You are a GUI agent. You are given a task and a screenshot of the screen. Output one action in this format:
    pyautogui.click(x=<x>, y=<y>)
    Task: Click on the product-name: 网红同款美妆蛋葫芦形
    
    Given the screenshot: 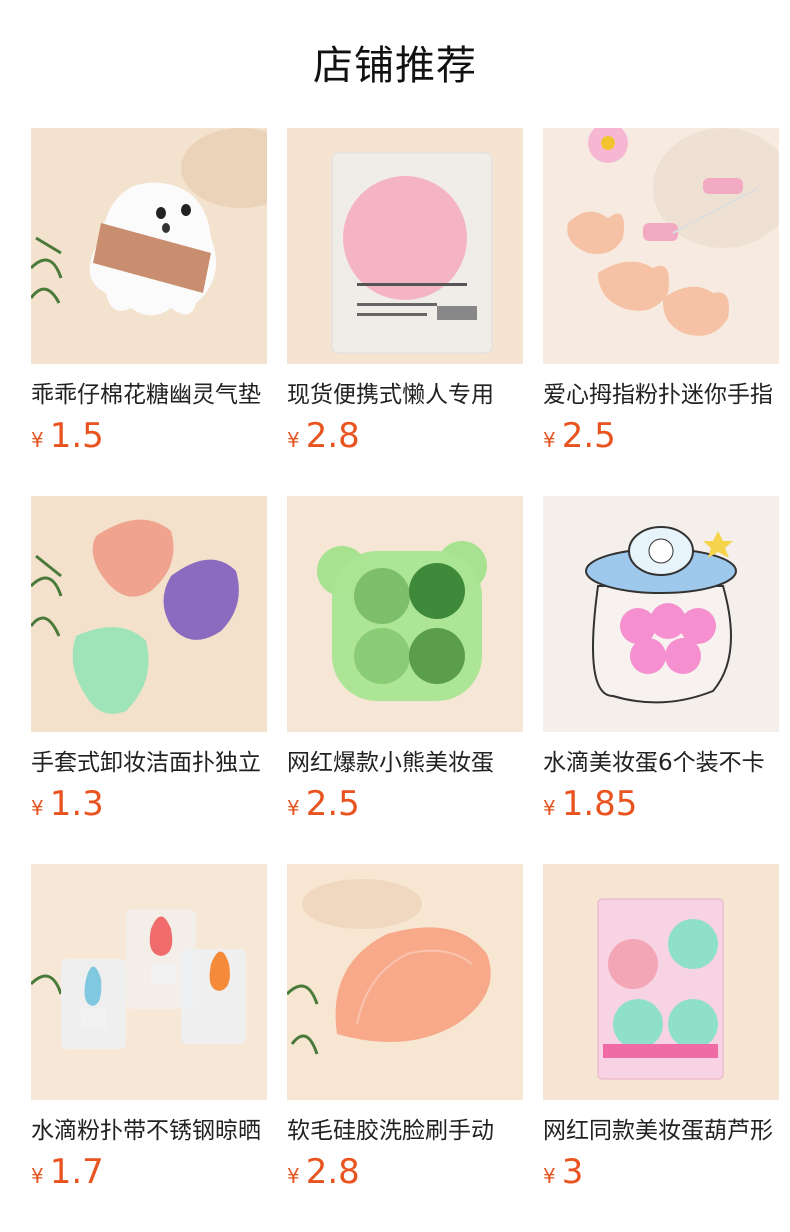 What is the action you would take?
    pyautogui.click(x=661, y=1131)
    